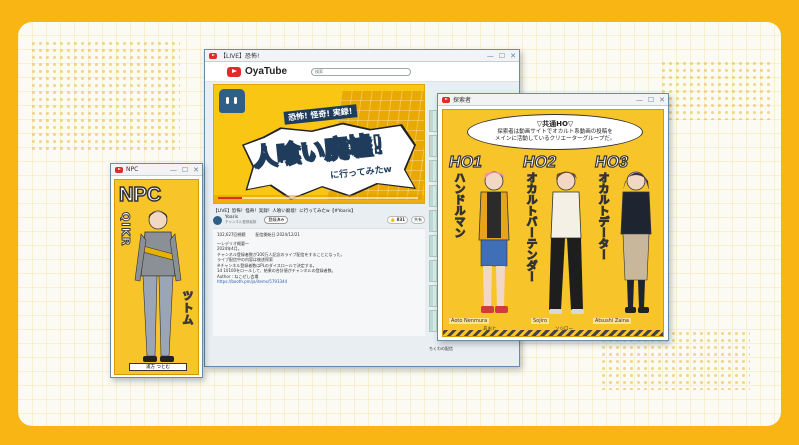 This screenshot has height=445, width=799. What do you see at coordinates (140, 195) in the screenshot?
I see `npc-big-text: NPC` at bounding box center [140, 195].